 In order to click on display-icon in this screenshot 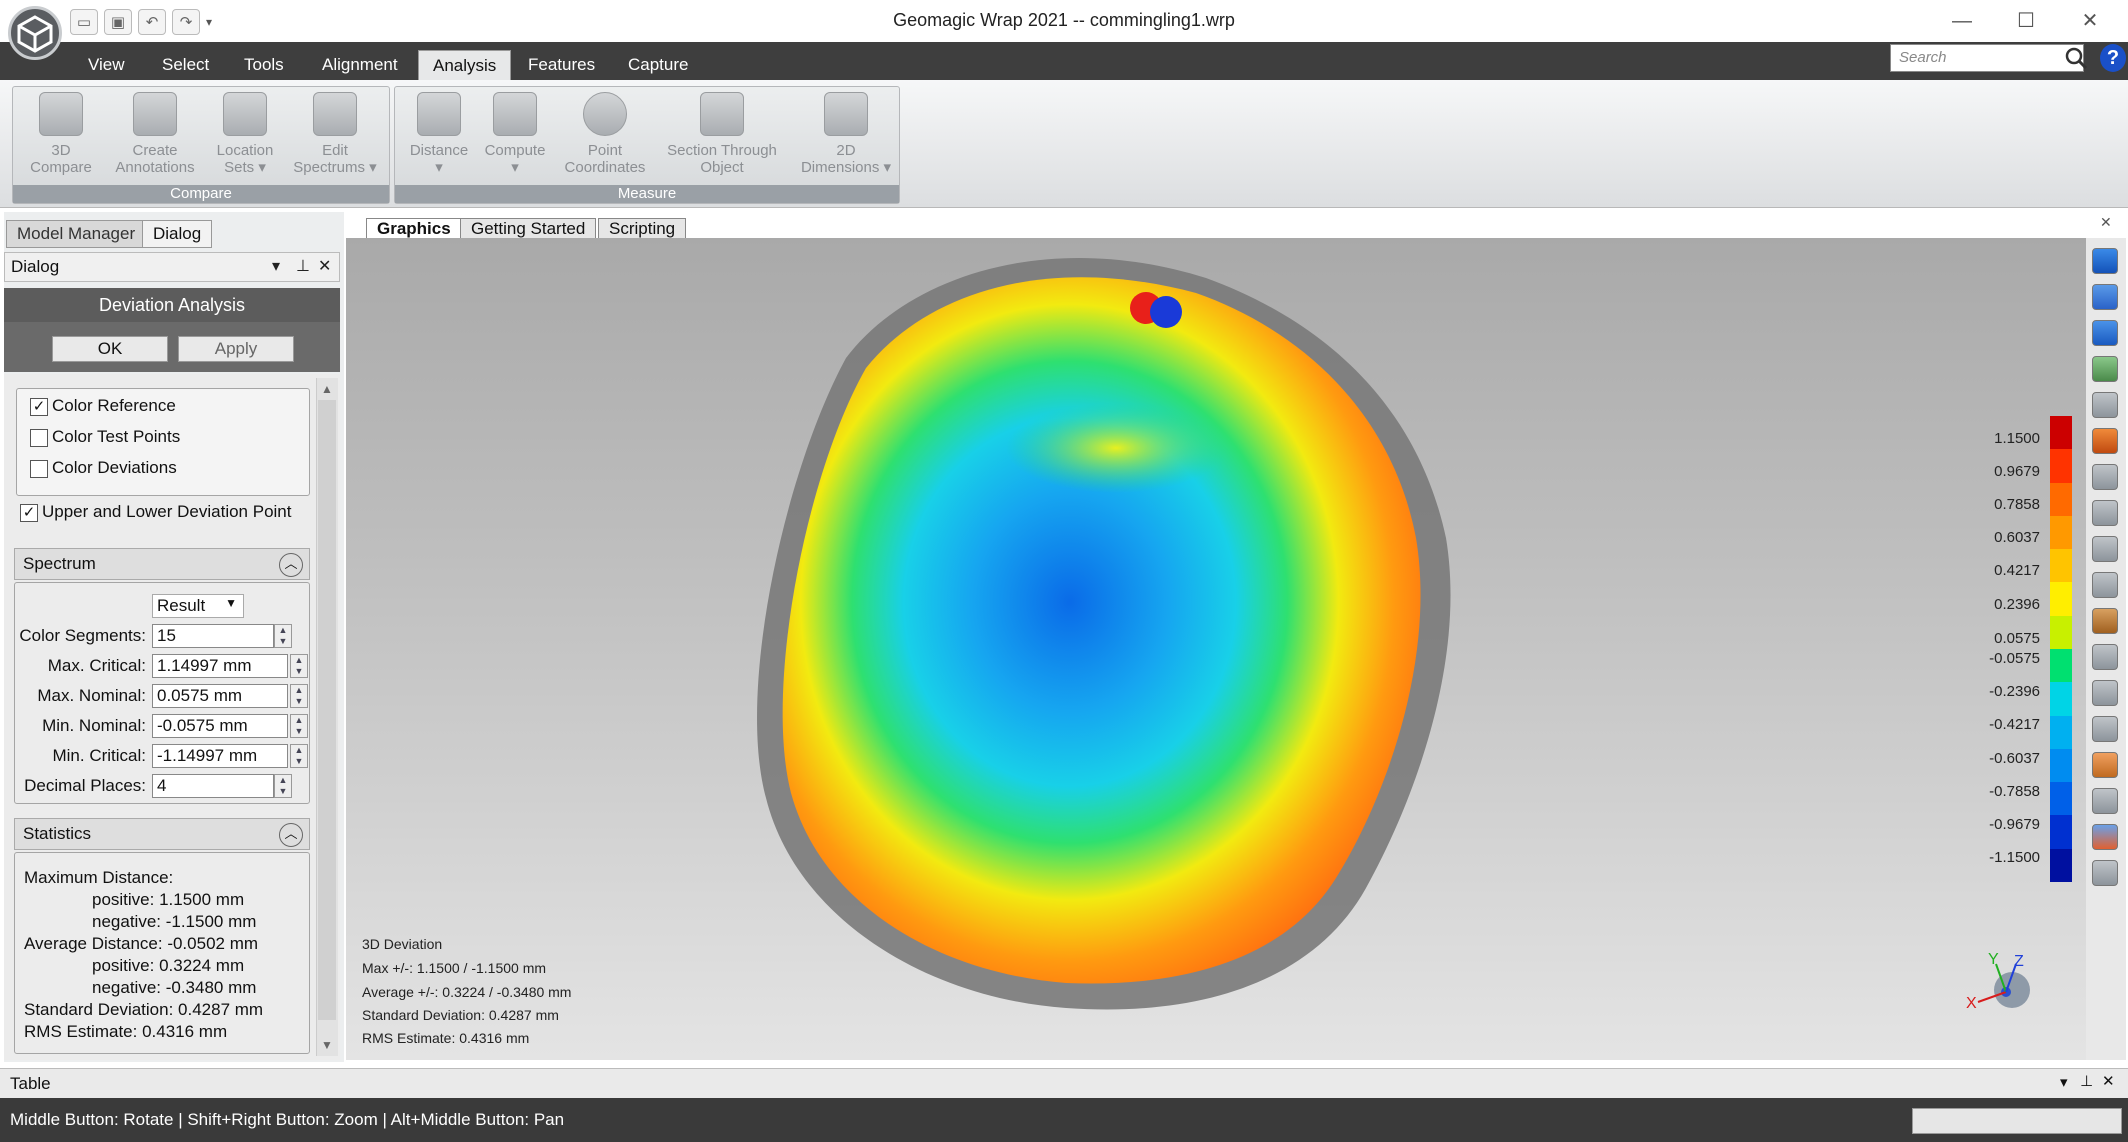, I will do `click(2105, 369)`.